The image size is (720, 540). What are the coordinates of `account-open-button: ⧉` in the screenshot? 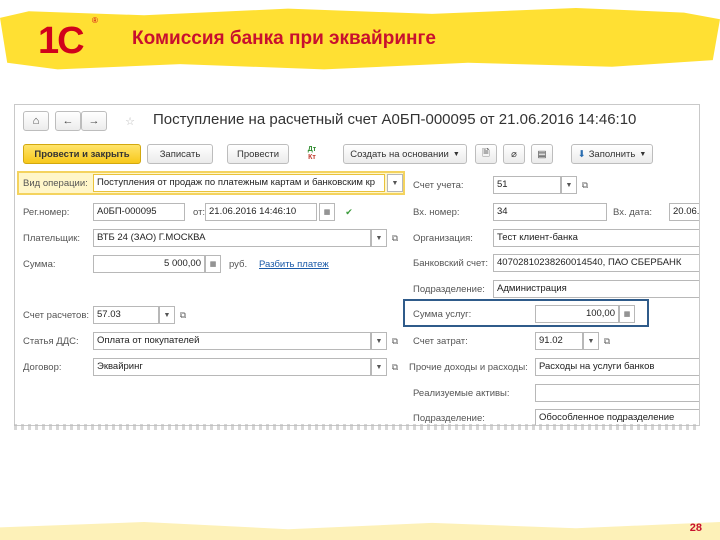 It's located at (585, 185).